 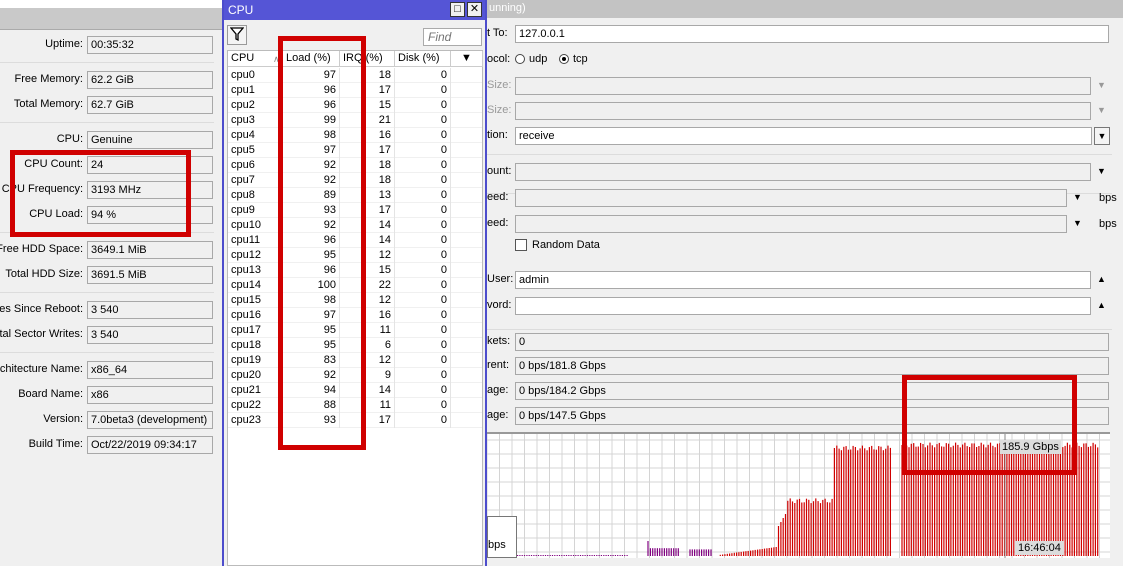 I want to click on direction-field: receive, so click(x=803, y=136).